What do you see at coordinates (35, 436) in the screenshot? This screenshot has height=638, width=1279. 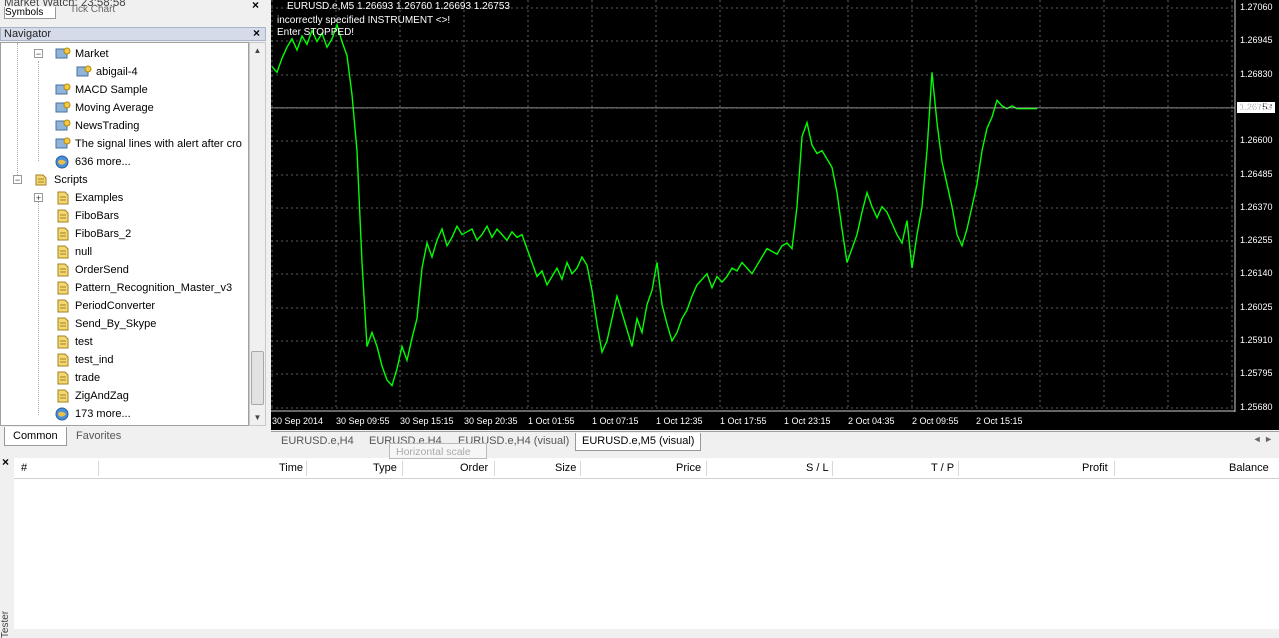 I see `tab-common: Common` at bounding box center [35, 436].